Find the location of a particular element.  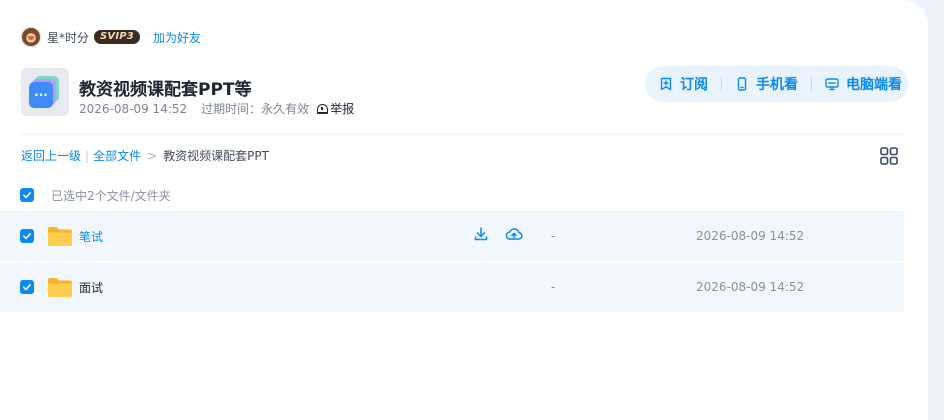

report-label: 举报 is located at coordinates (342, 109).